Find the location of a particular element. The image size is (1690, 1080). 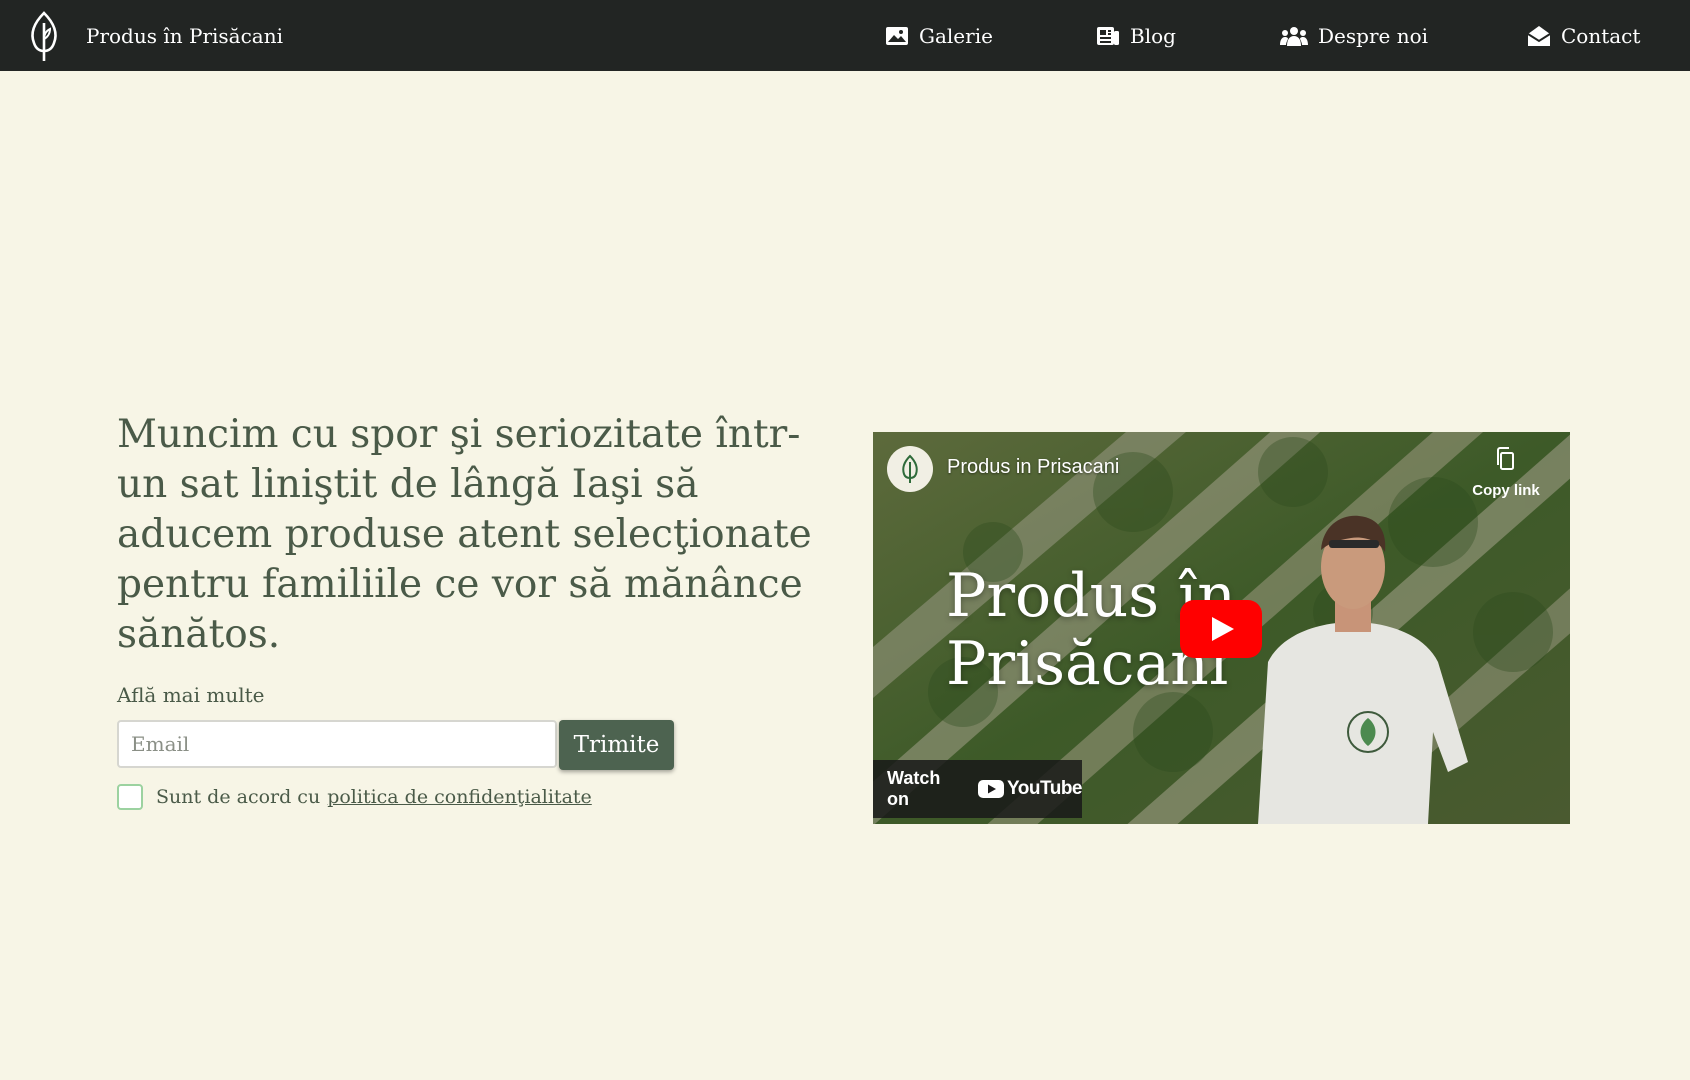

image-icon is located at coordinates (897, 35).